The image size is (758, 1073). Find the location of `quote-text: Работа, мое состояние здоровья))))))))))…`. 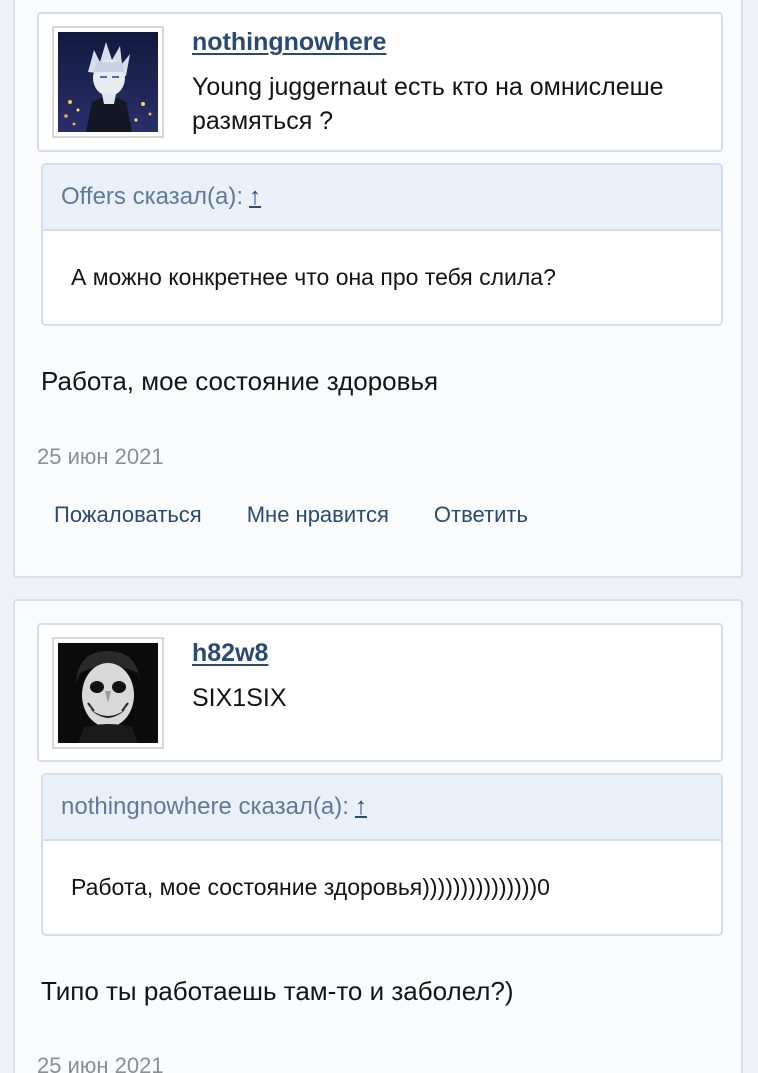

quote-text: Работа, мое состояние здоровья))))))))))… is located at coordinates (310, 887).